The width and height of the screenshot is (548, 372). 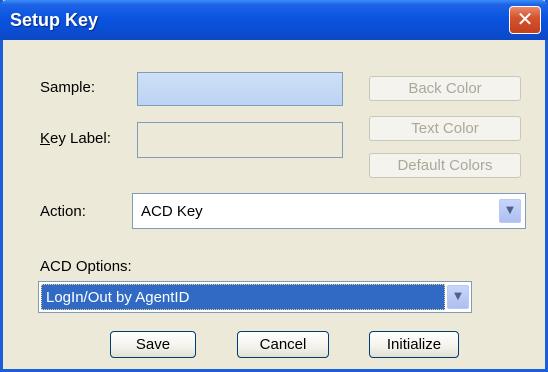 I want to click on close-button: ✕, so click(x=525, y=20).